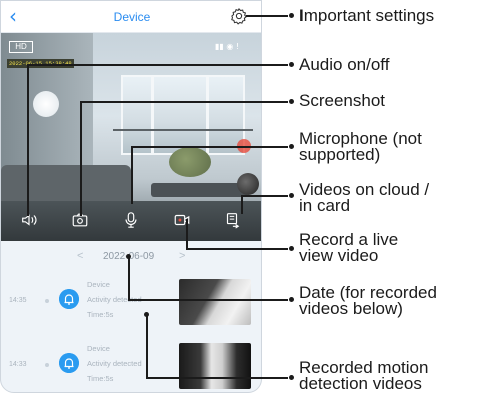 The width and height of the screenshot is (487, 393). I want to click on list-item: 14:33 Device Activity detected Time:5s, so click(131, 363).